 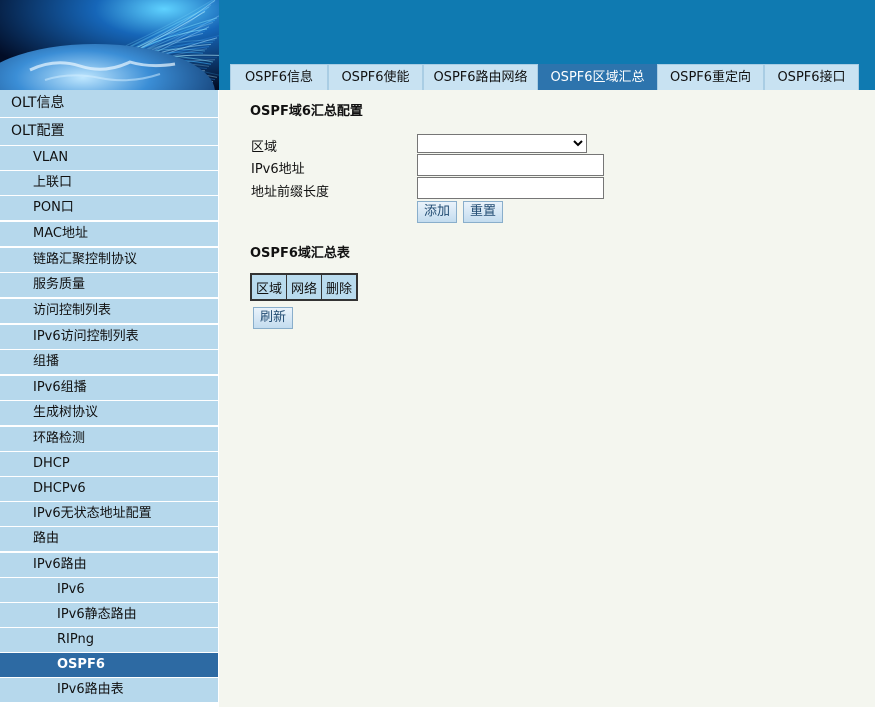 What do you see at coordinates (109, 514) in the screenshot?
I see `sidebar-item-ipv6-slaac: IPv6无状态地址配置` at bounding box center [109, 514].